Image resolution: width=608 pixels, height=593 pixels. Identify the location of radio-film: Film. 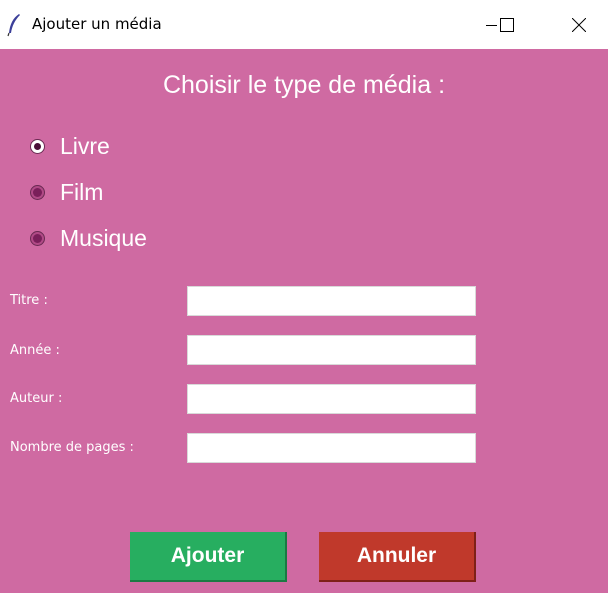
(66, 192).